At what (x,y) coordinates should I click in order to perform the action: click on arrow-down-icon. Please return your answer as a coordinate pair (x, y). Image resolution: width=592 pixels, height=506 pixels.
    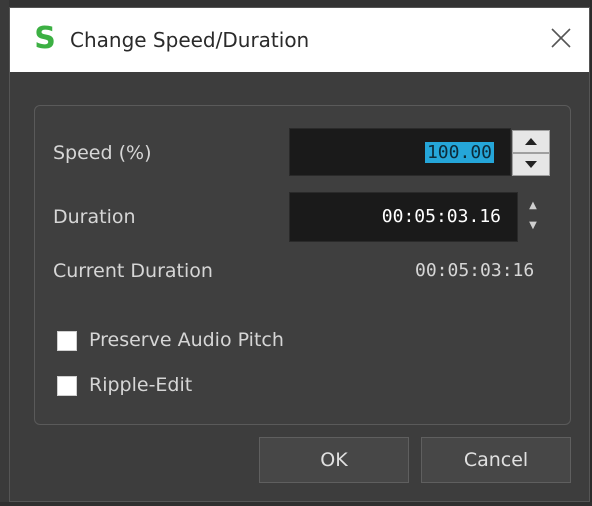
    Looking at the image, I should click on (531, 164).